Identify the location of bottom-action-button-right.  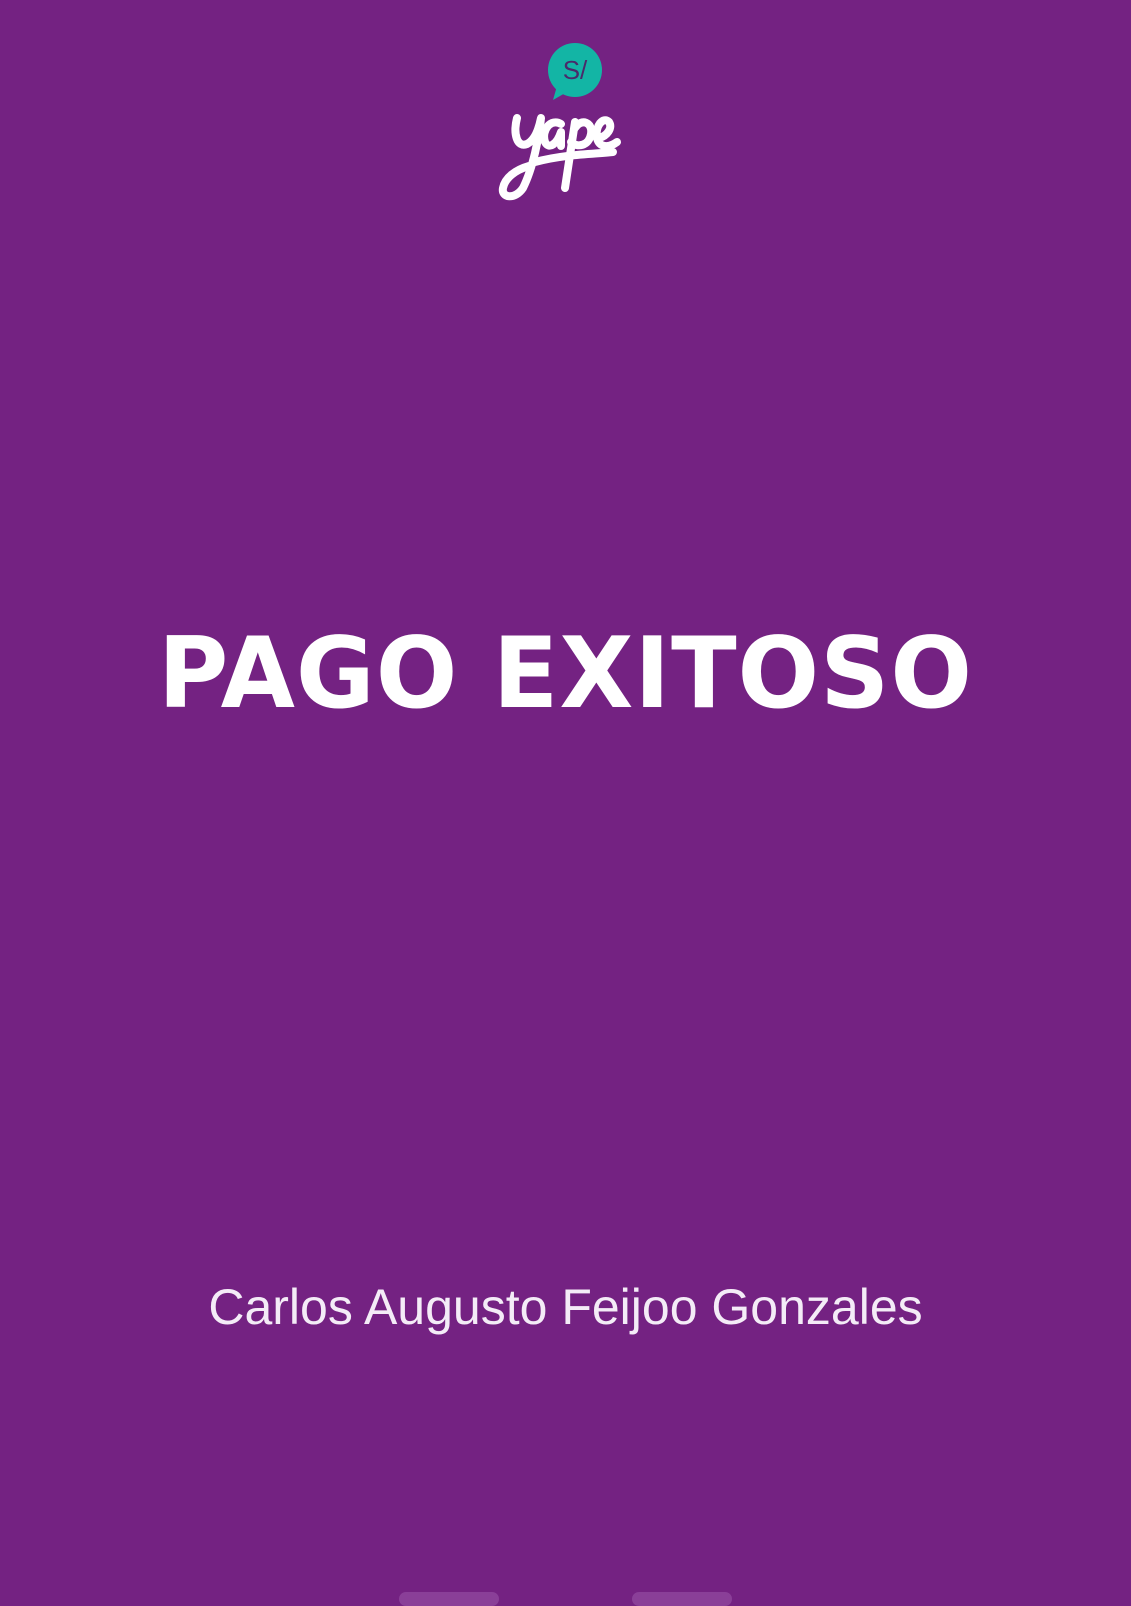
(682, 1599).